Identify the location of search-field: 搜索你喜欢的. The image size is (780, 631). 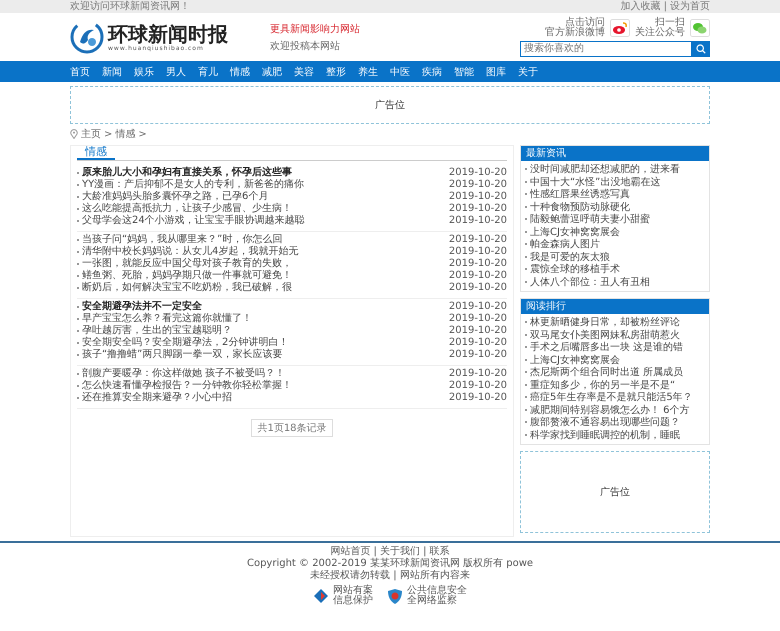
(606, 48).